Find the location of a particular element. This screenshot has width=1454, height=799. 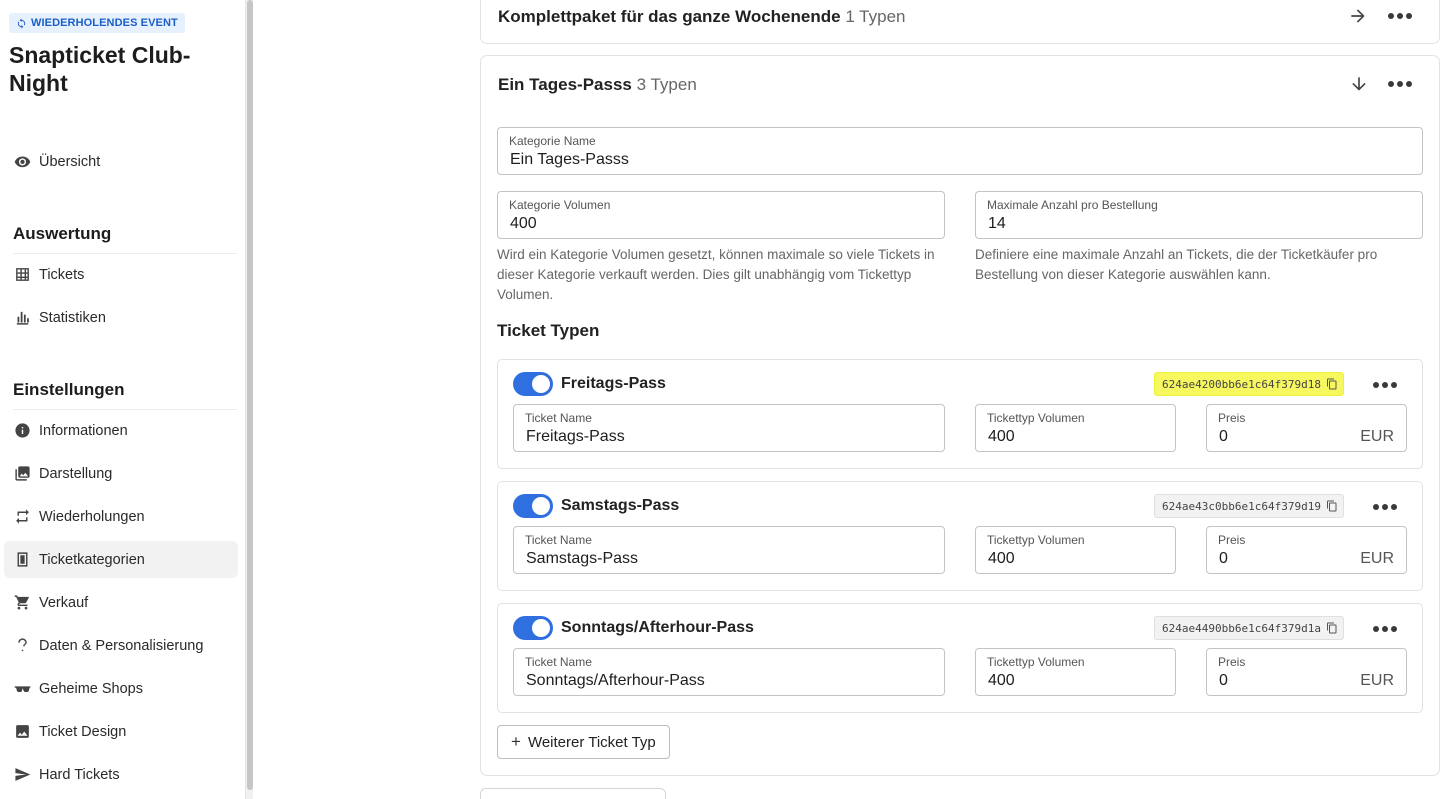

plus-icon: + is located at coordinates (516, 741).